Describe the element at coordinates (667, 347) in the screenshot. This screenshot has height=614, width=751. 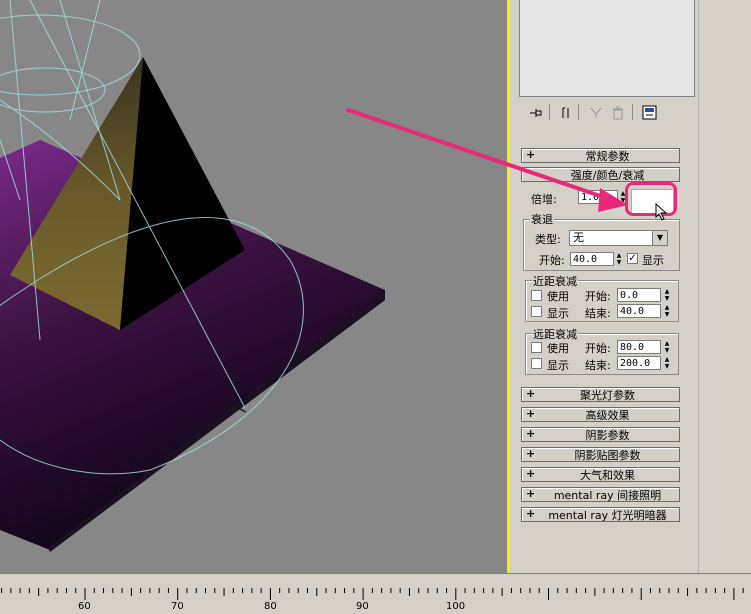
I see `far-start-spinner: ▲ ▼` at that location.